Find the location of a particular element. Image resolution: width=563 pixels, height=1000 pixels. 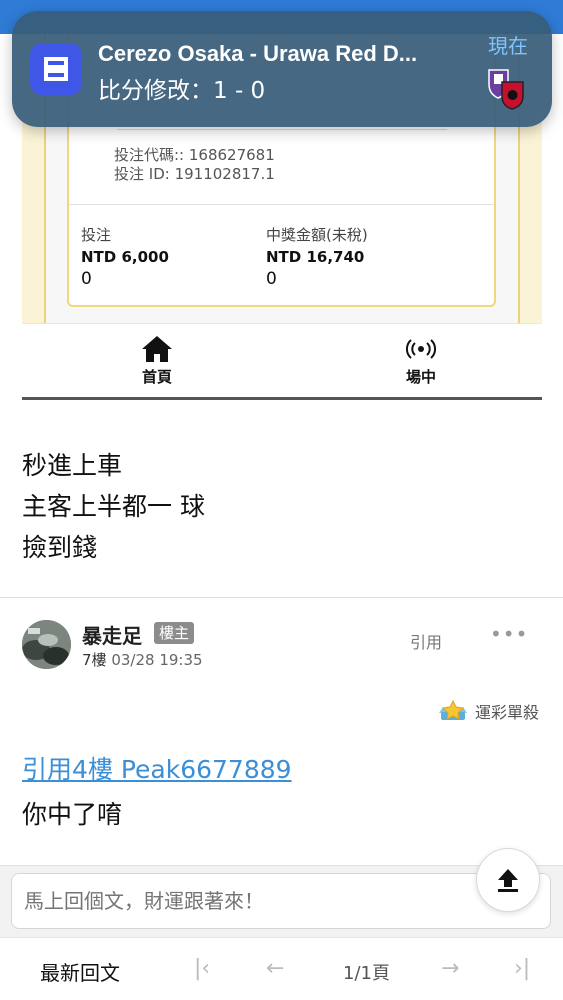

embed-nav-home: 首頁 is located at coordinates (157, 360).